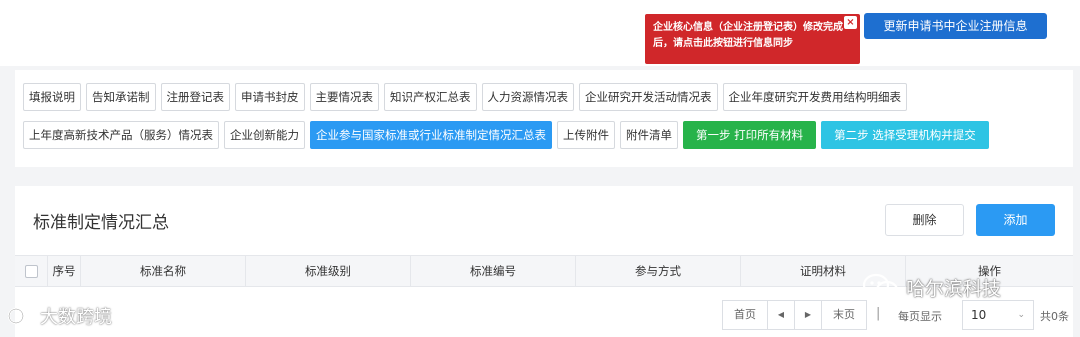 This screenshot has height=337, width=1080. What do you see at coordinates (270, 97) in the screenshot?
I see `nav-tab-cover: 申请书封皮` at bounding box center [270, 97].